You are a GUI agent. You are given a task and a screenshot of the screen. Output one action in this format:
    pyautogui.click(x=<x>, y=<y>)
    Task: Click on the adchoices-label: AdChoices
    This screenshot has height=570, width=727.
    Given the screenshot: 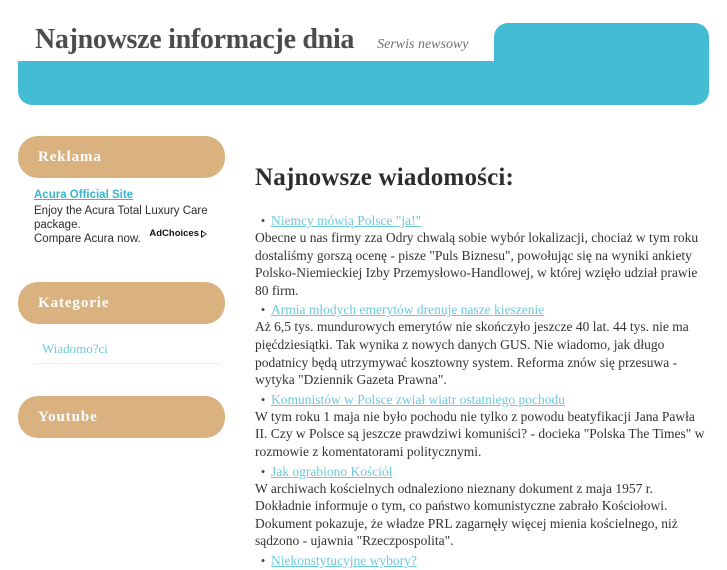 What is the action you would take?
    pyautogui.click(x=174, y=233)
    